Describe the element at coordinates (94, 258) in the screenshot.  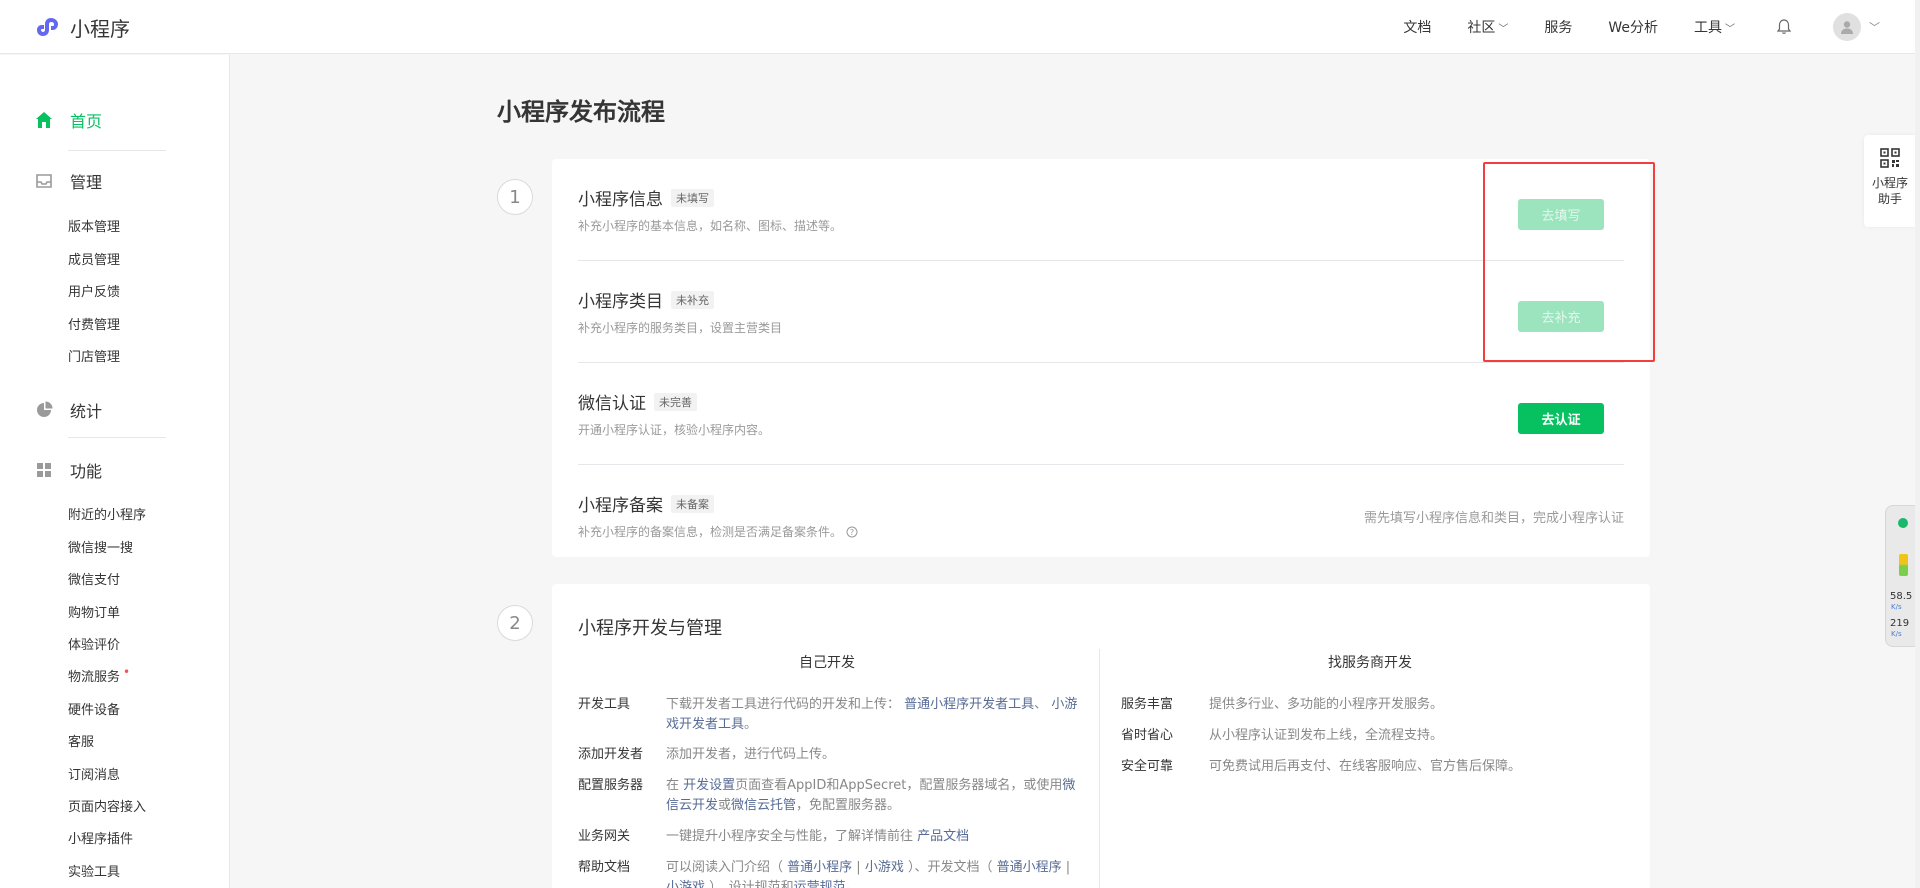
I see `sidebar-item-members: 成员管理` at that location.